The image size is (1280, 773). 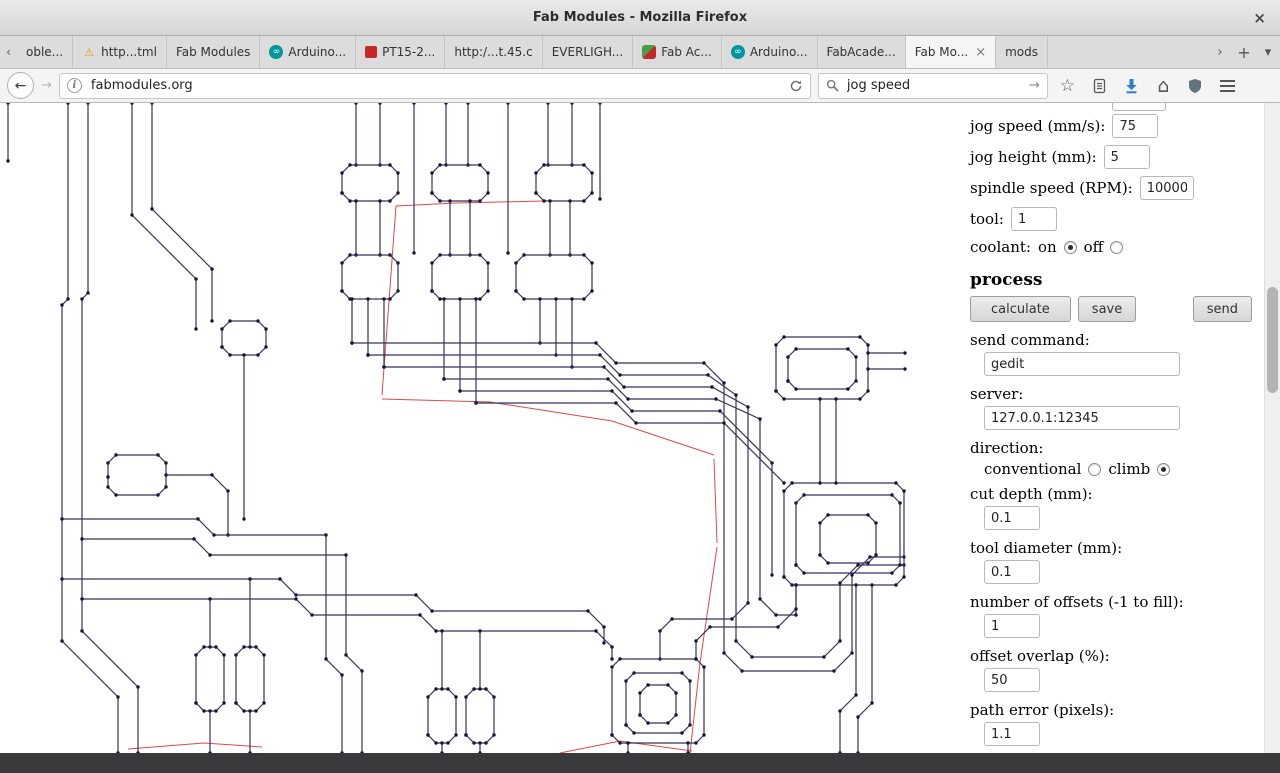 What do you see at coordinates (74, 85) in the screenshot?
I see `site-info-icon: i` at bounding box center [74, 85].